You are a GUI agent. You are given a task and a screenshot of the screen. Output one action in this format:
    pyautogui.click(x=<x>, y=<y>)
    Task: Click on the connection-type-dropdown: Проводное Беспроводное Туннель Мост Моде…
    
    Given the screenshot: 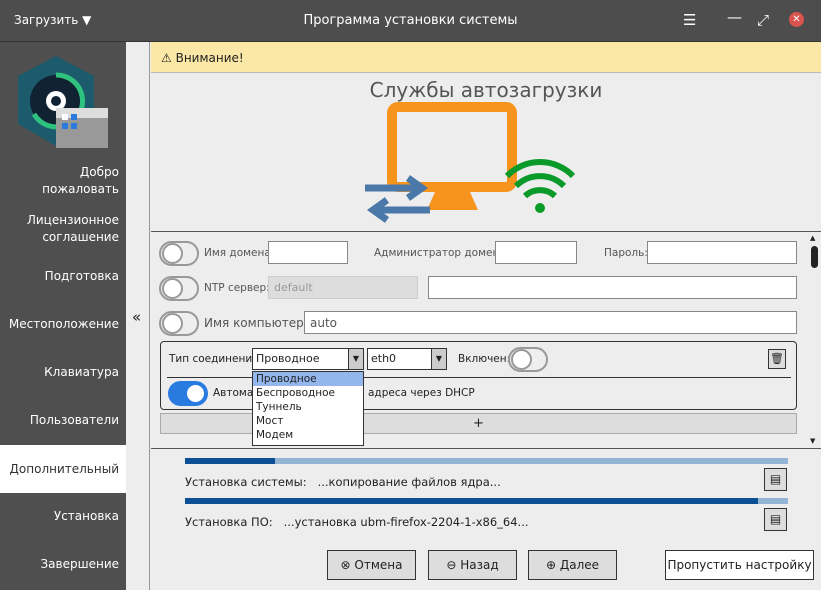 What is the action you would take?
    pyautogui.click(x=308, y=408)
    